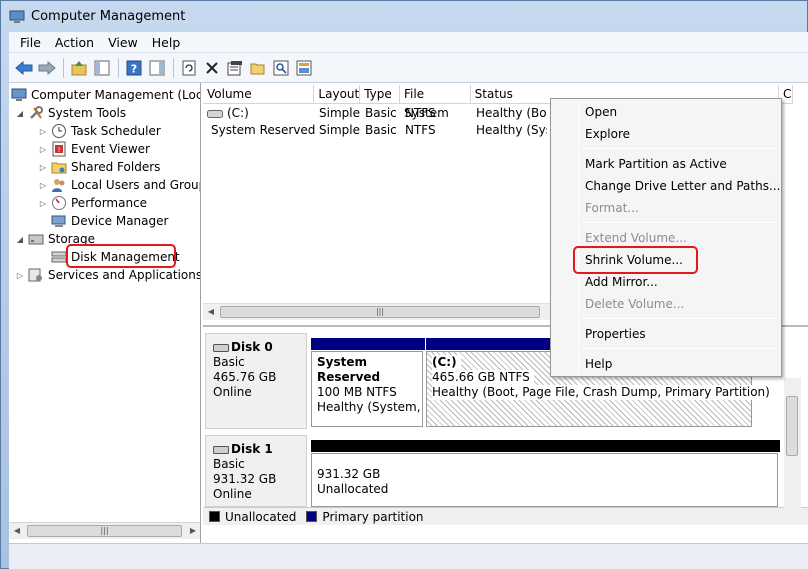 The width and height of the screenshot is (808, 569). What do you see at coordinates (505, 516) in the screenshot?
I see `legend: Unallocated Primary partition` at bounding box center [505, 516].